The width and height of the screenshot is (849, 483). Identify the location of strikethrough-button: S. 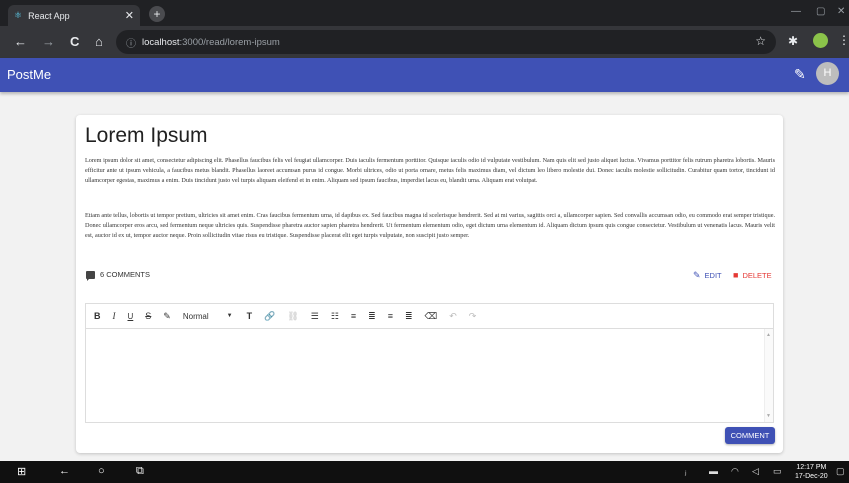
(148, 316).